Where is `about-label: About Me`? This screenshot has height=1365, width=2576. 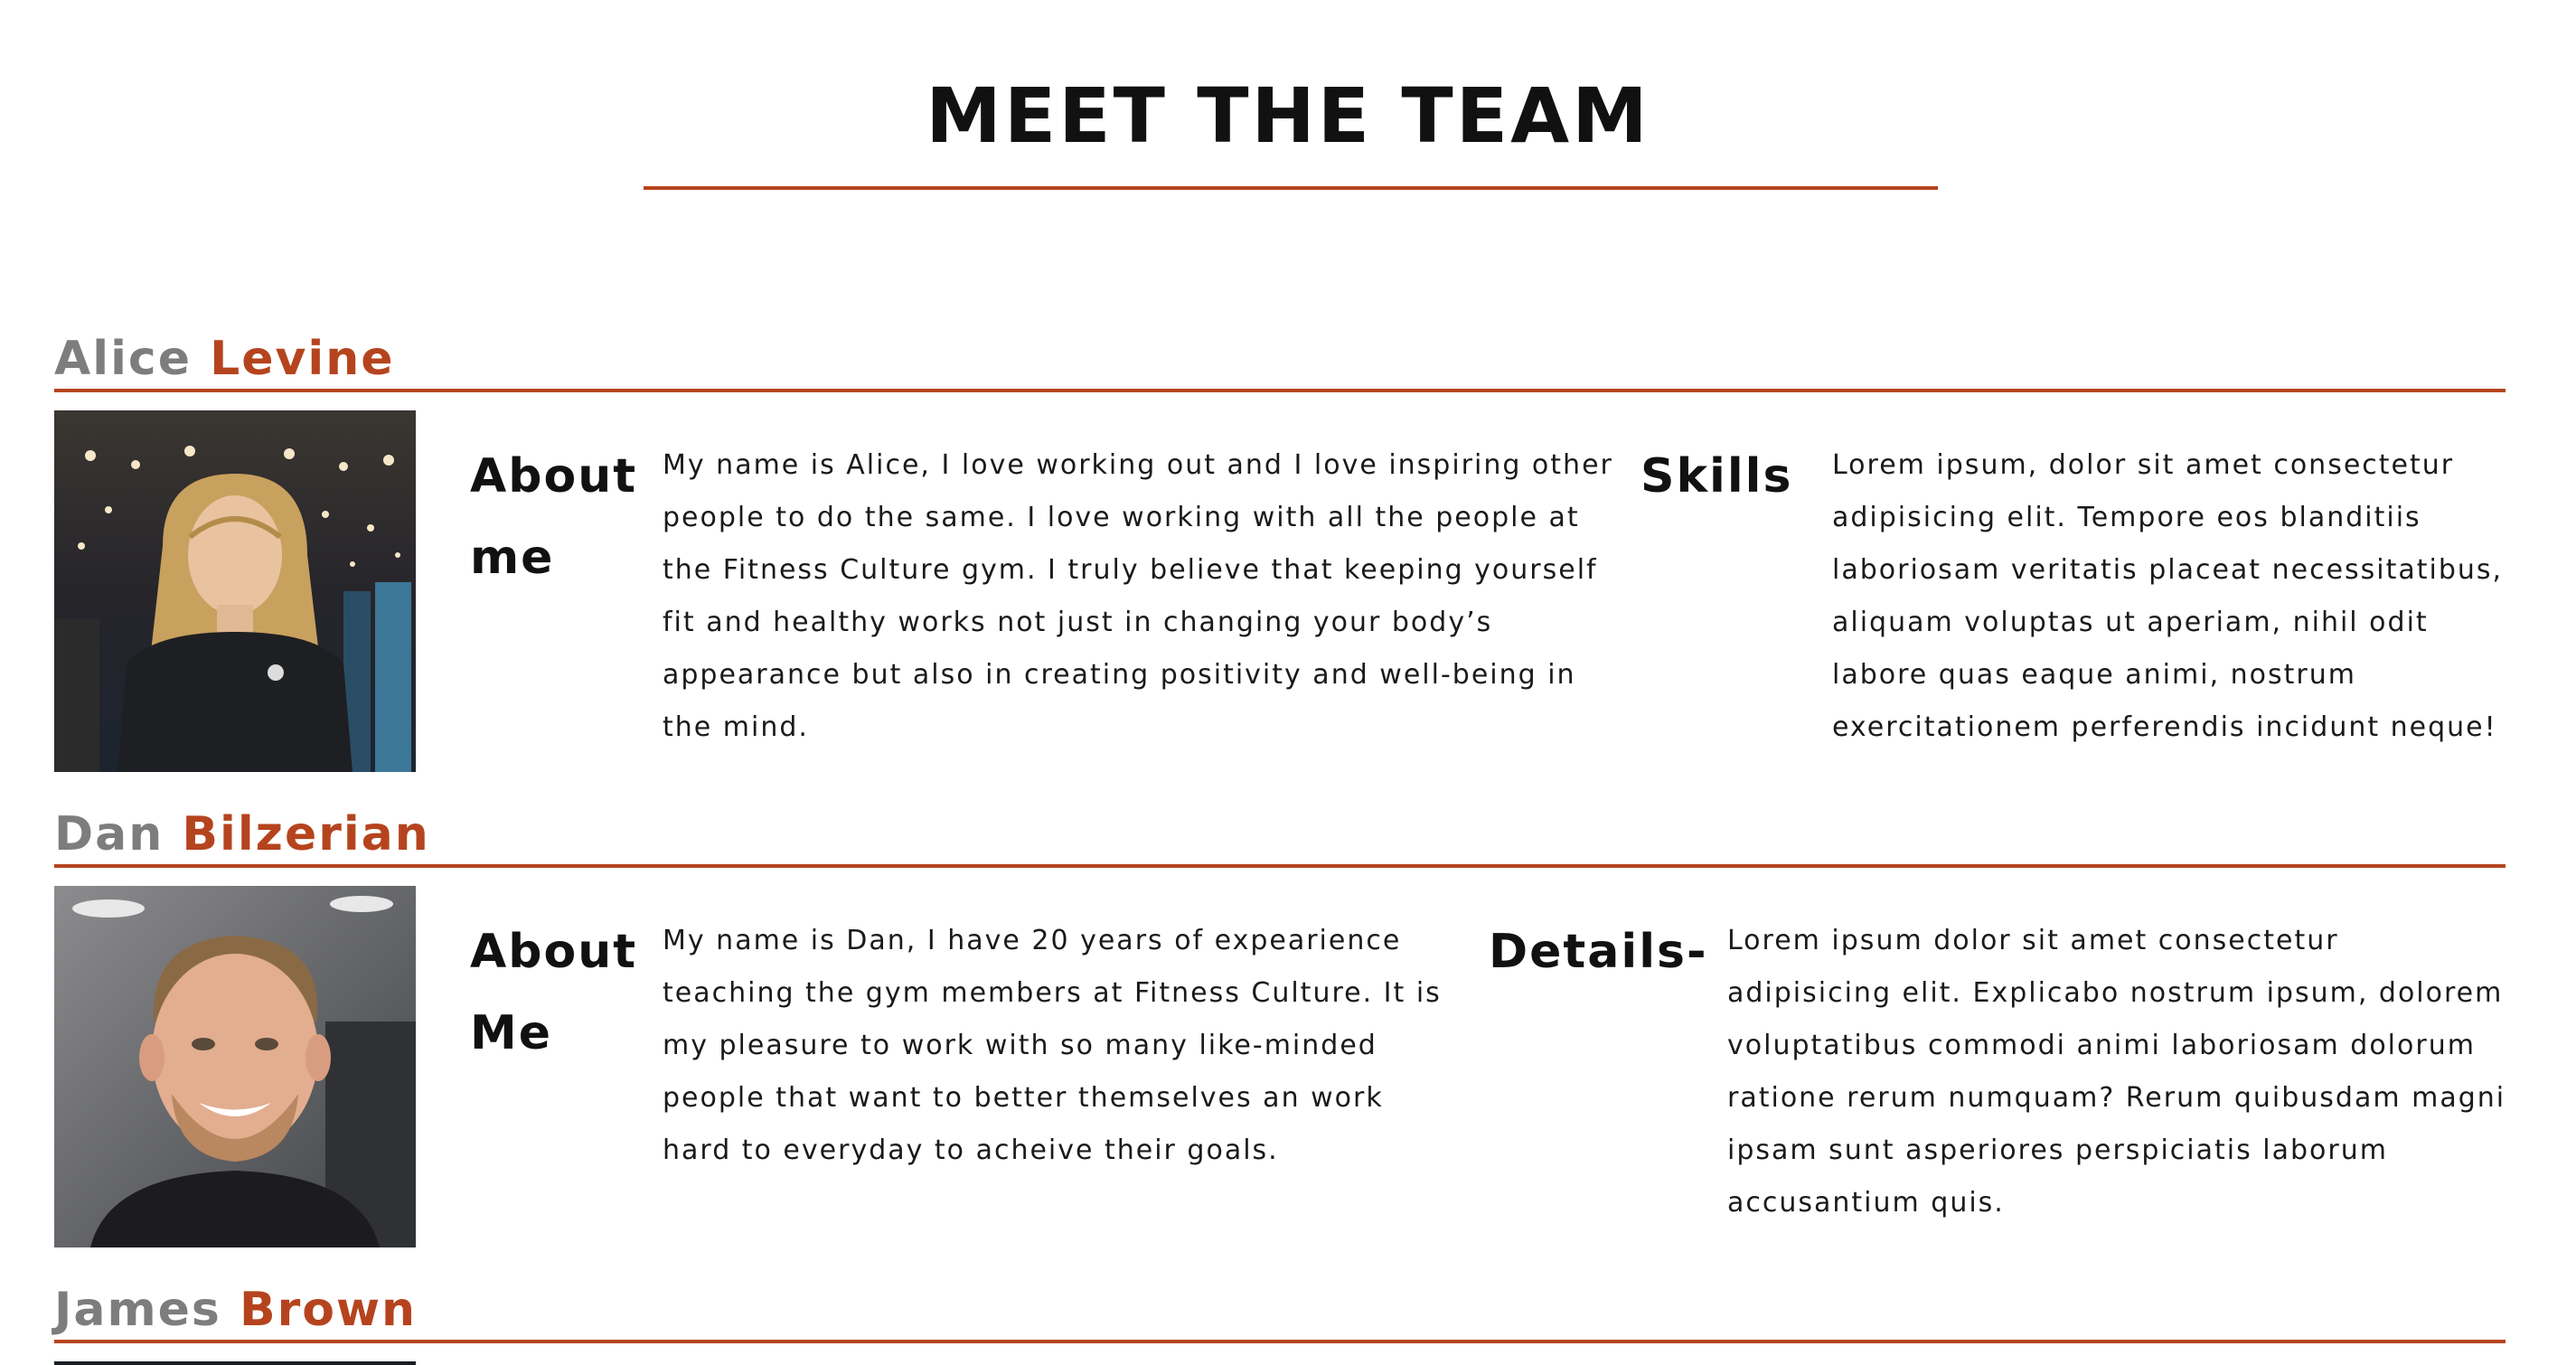 about-label: About Me is located at coordinates (554, 992).